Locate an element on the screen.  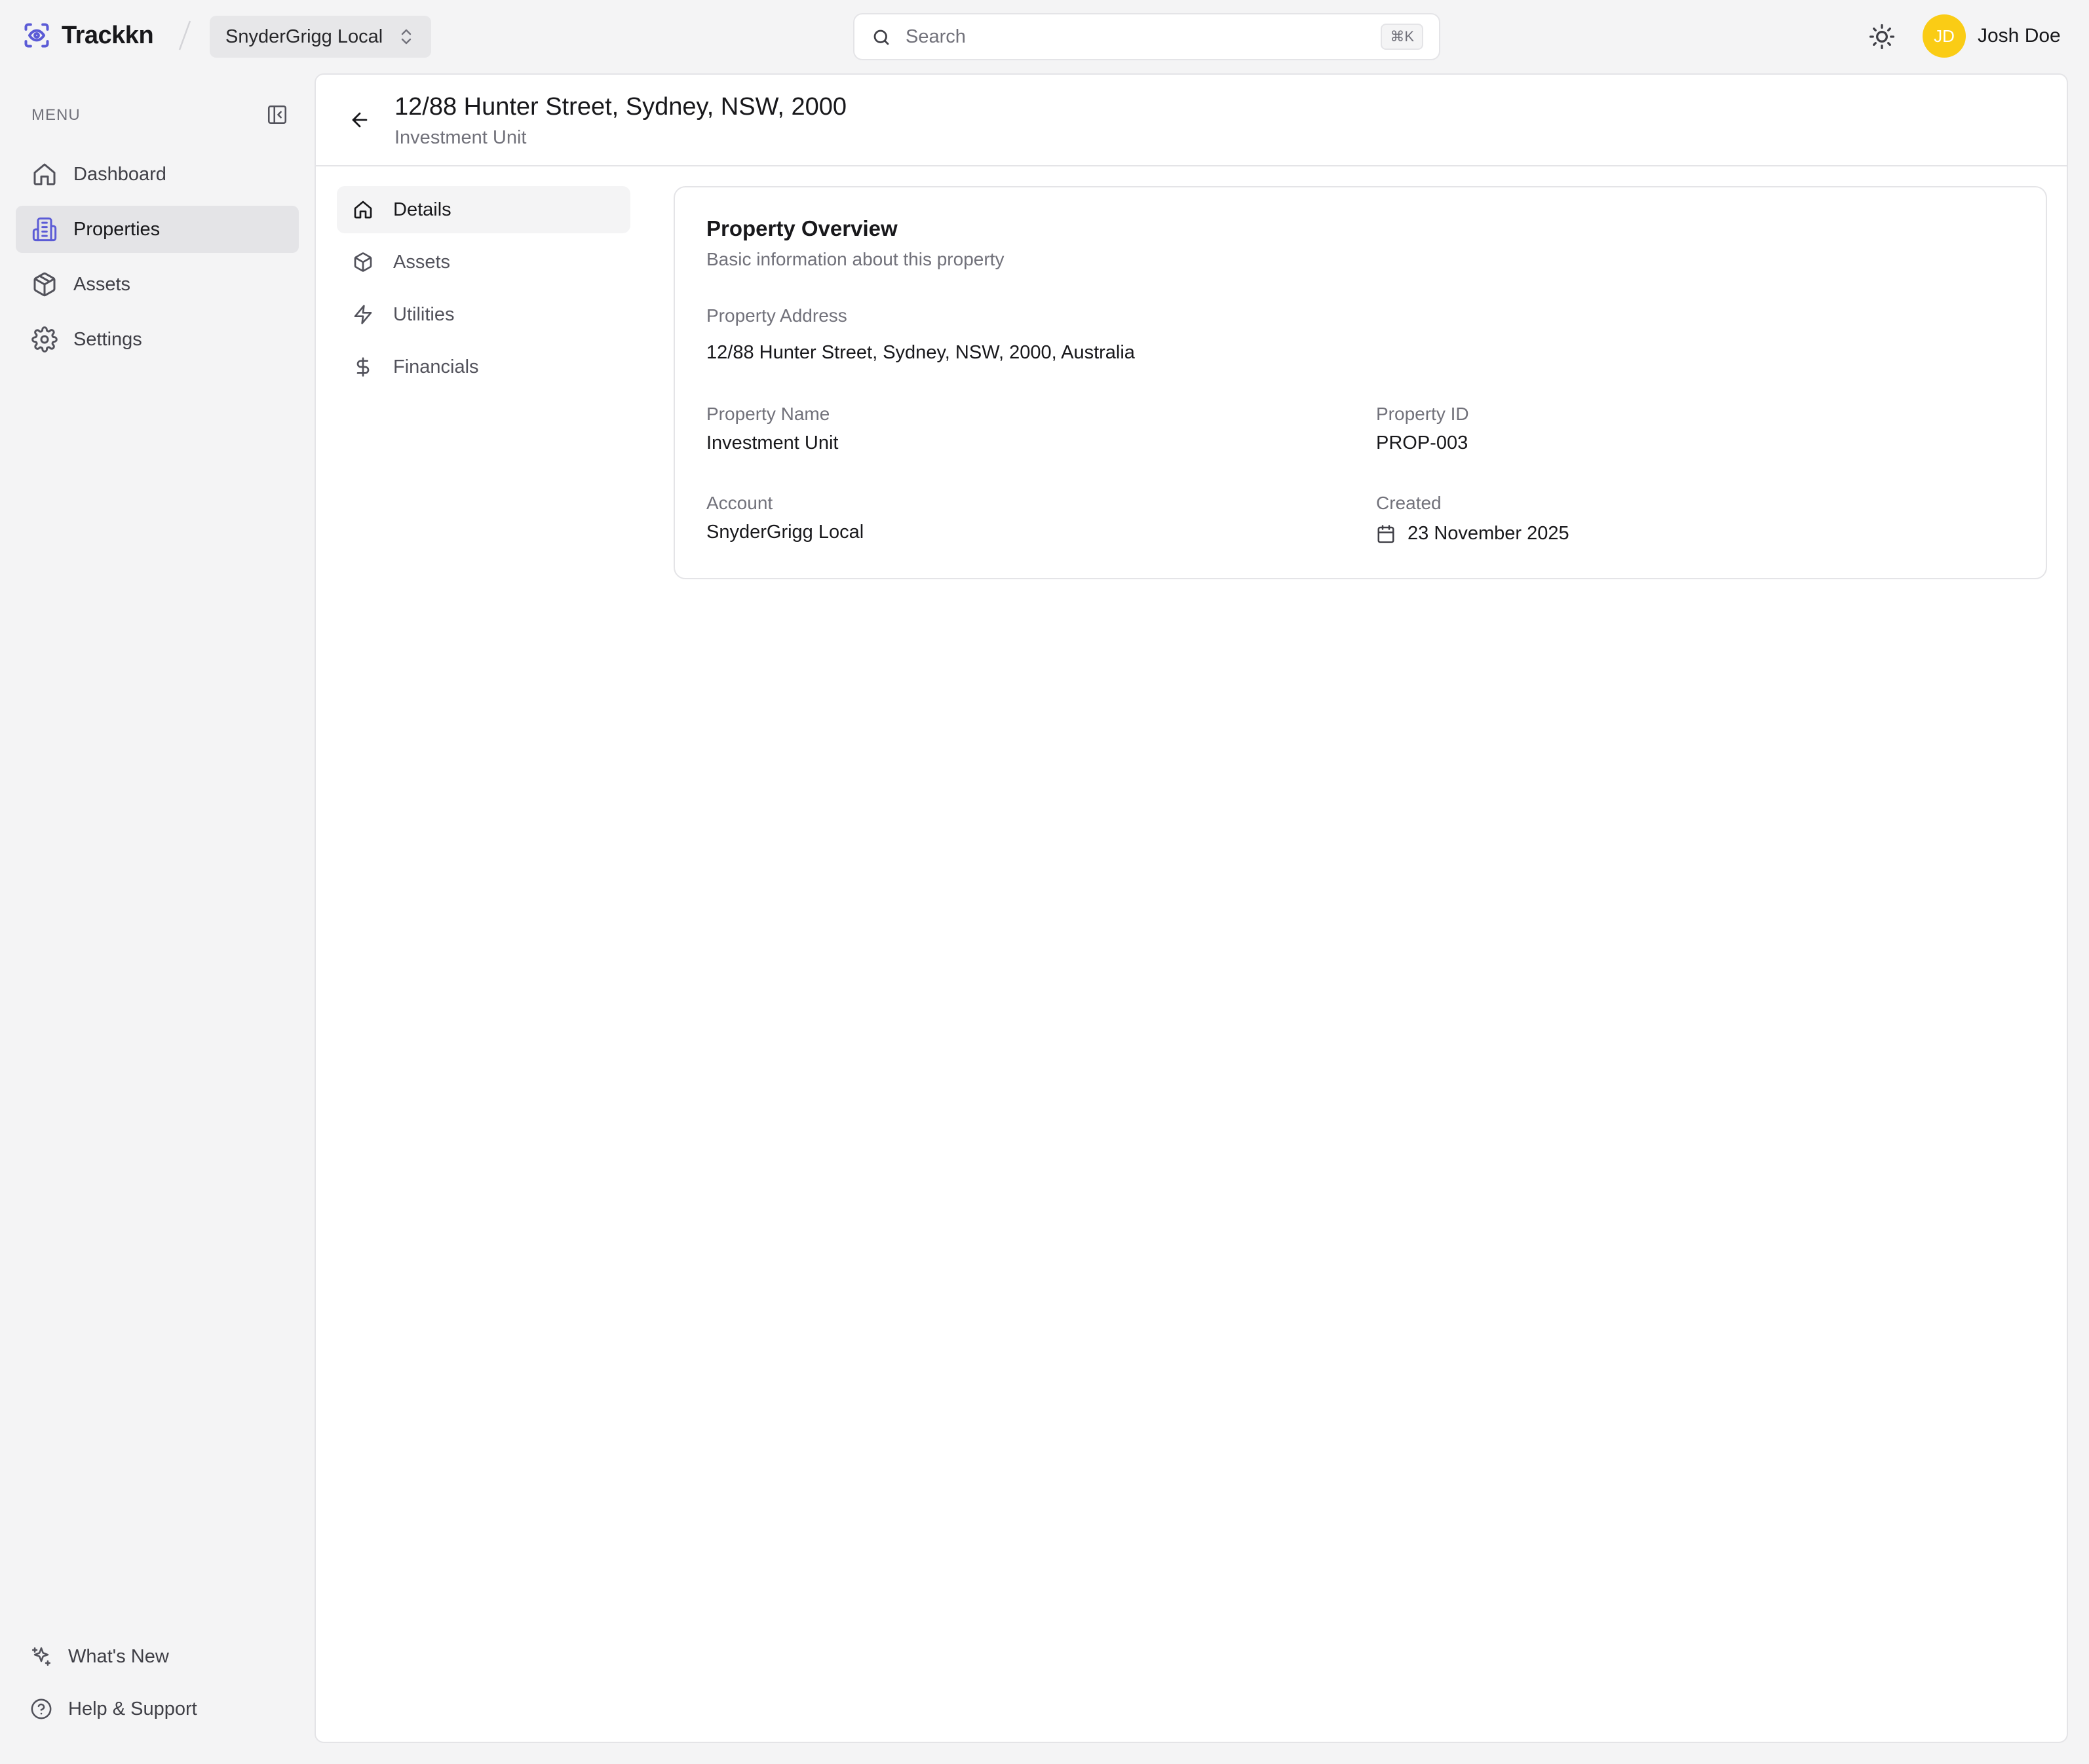
sidebar-nav: Dashboard Properties Assets Settings is located at coordinates (157, 261).